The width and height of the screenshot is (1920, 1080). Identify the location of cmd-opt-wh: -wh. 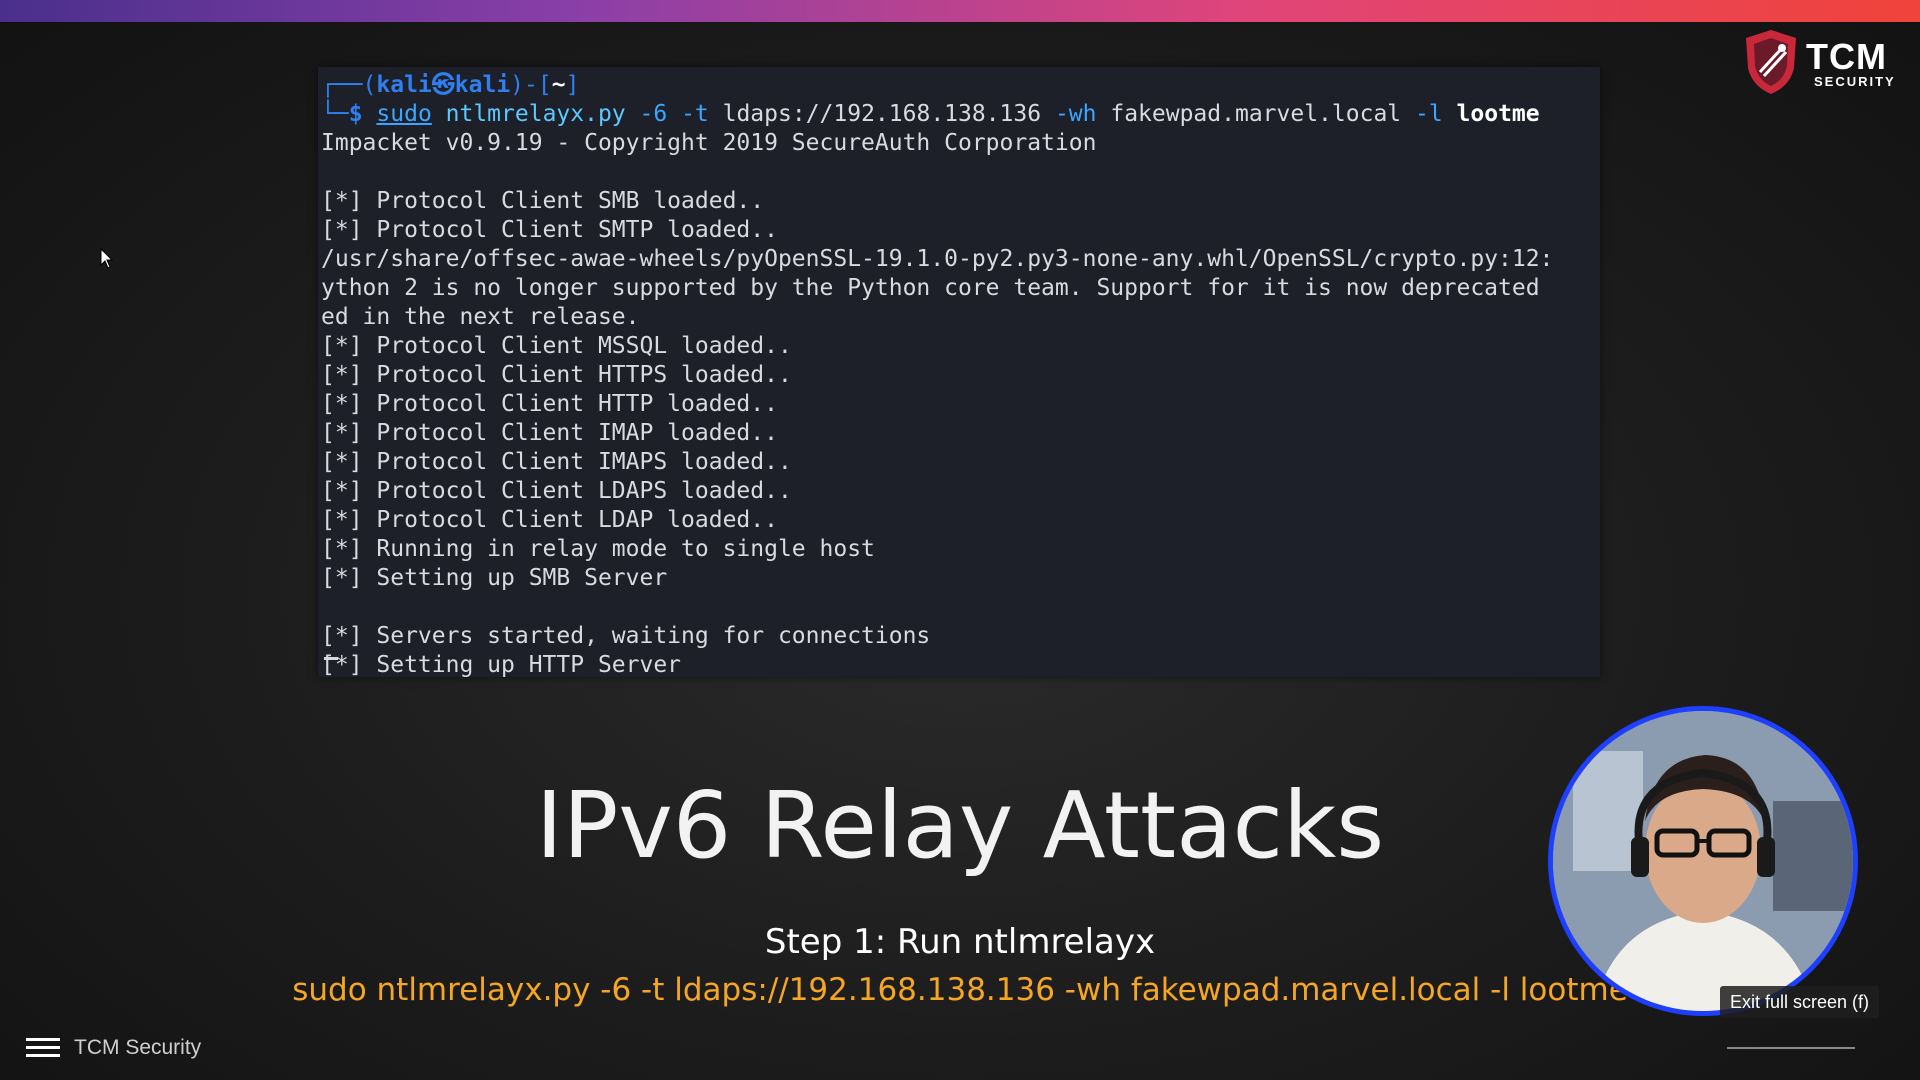
(1069, 114).